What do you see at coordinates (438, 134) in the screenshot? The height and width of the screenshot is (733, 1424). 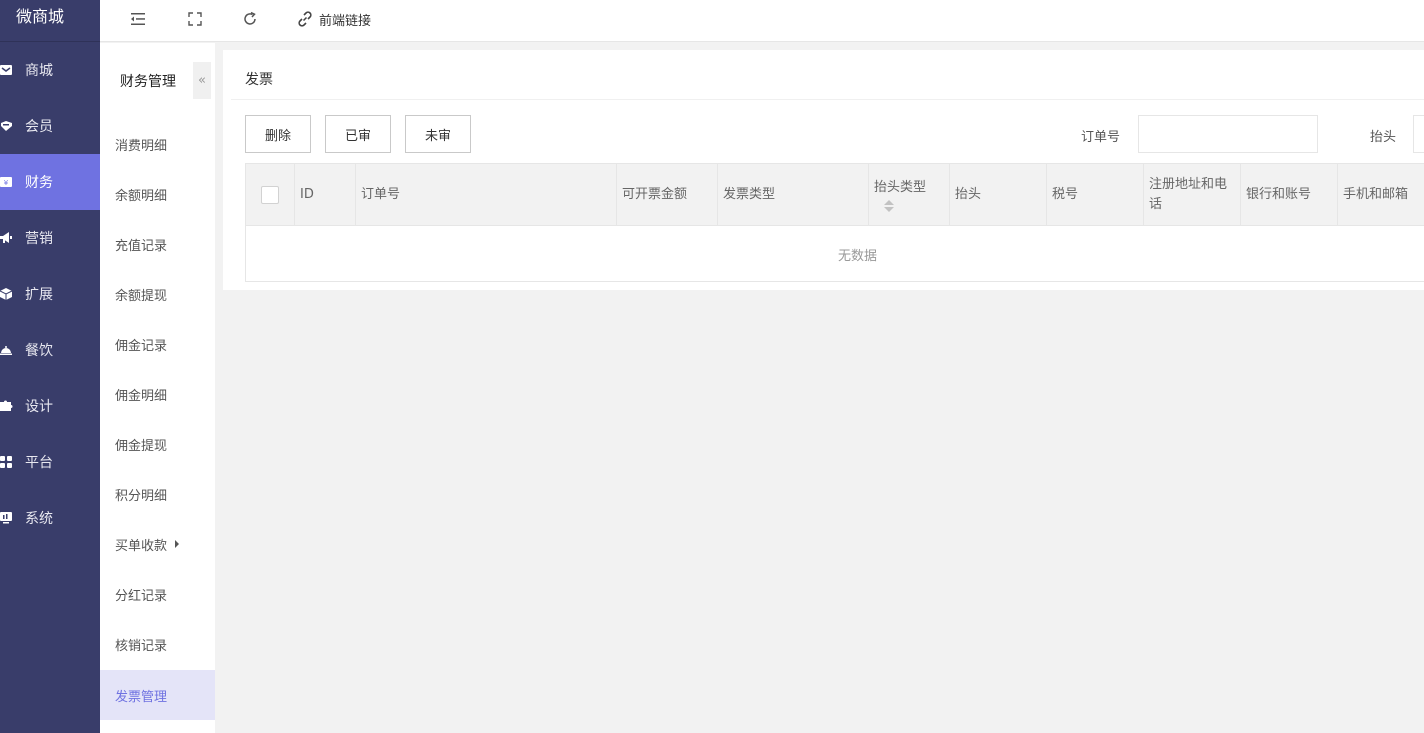 I see `unapproved-button: 未审` at bounding box center [438, 134].